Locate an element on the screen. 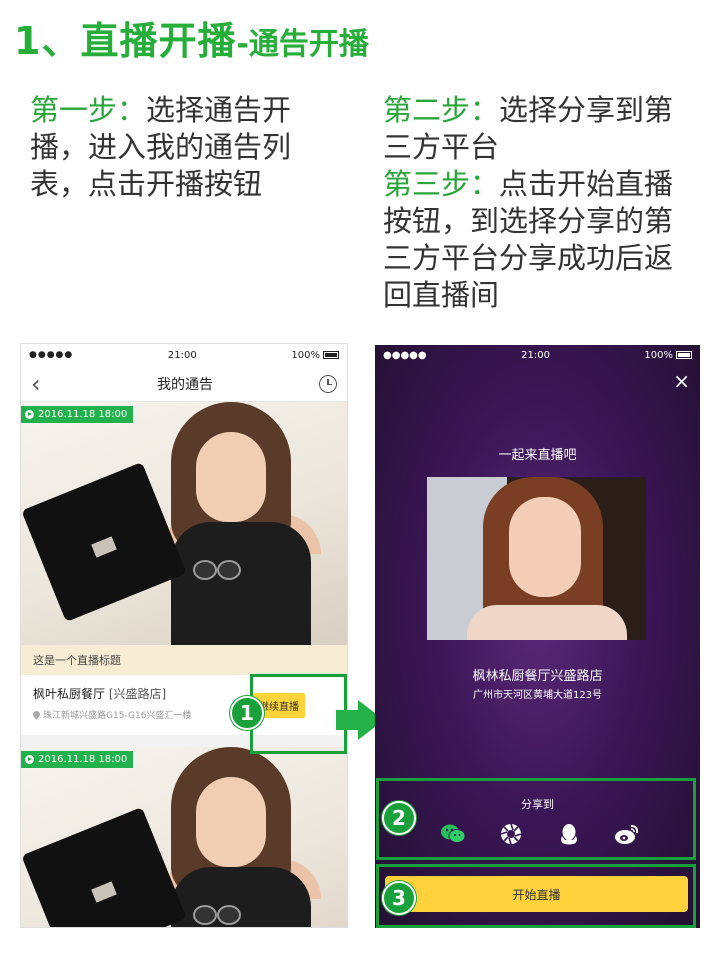 The width and height of the screenshot is (720, 960). nav-bar: ‹ 我的通告 is located at coordinates (184, 384).